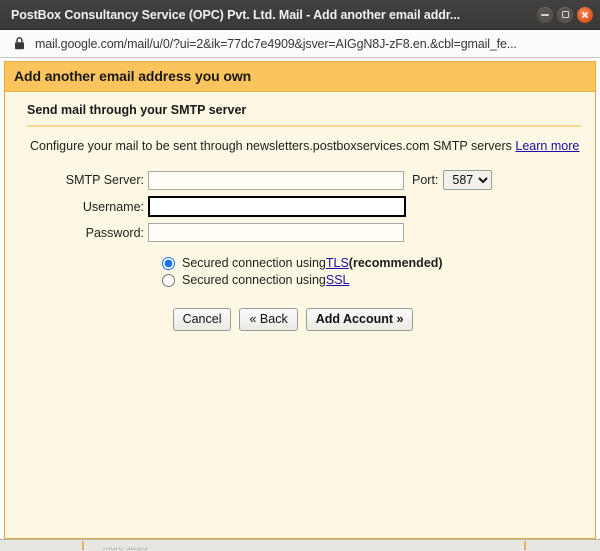 The width and height of the screenshot is (600, 551). What do you see at coordinates (113, 206) in the screenshot?
I see `username-label: Username:` at bounding box center [113, 206].